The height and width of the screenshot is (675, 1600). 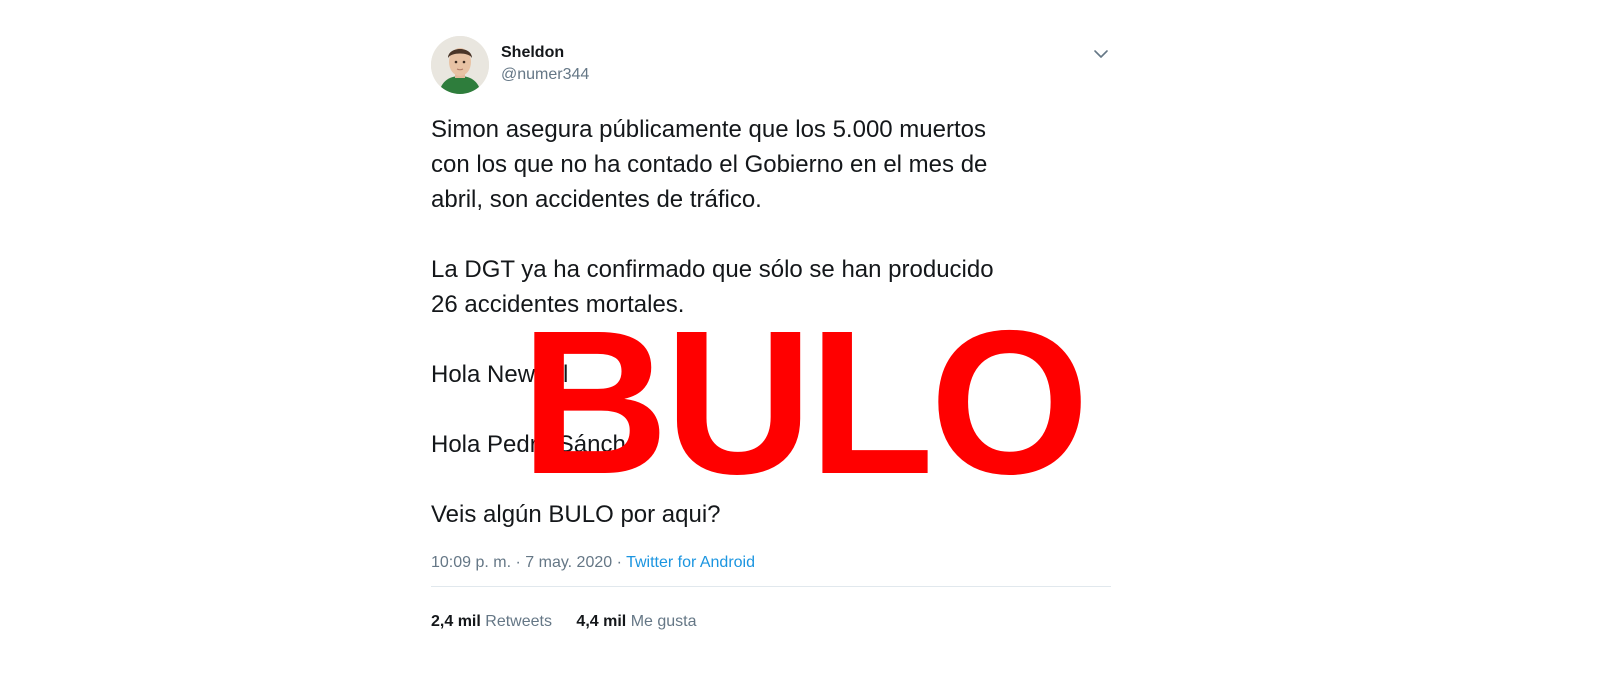 What do you see at coordinates (1101, 54) in the screenshot?
I see `chevron-down-icon` at bounding box center [1101, 54].